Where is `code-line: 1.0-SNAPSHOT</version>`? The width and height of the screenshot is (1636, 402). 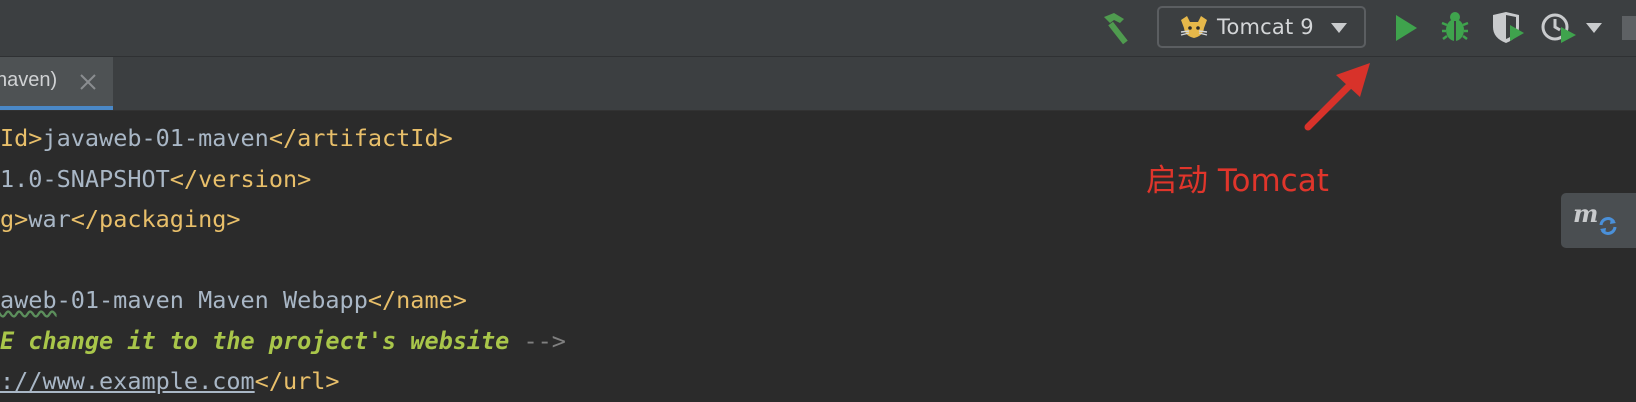
code-line: 1.0-SNAPSHOT</version> is located at coordinates (155, 179).